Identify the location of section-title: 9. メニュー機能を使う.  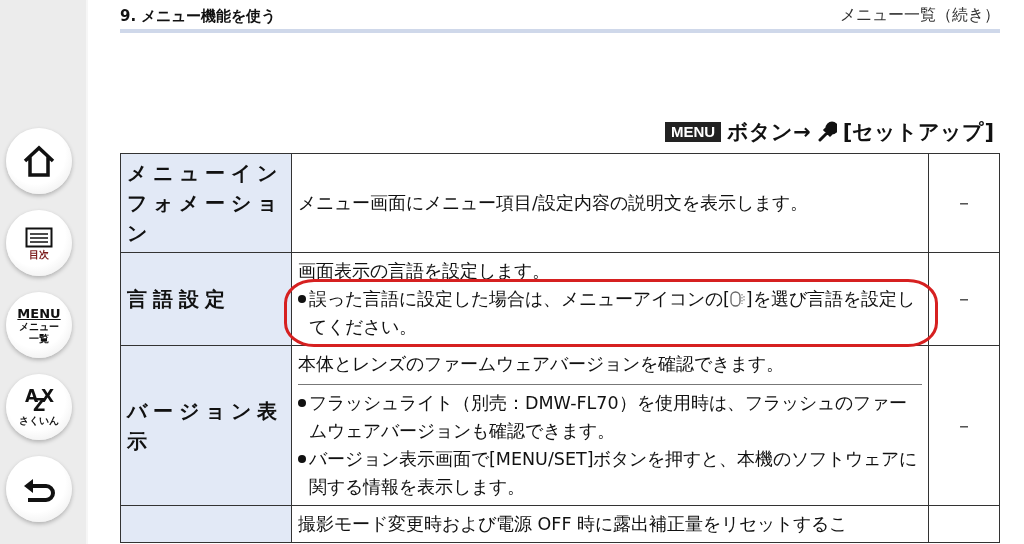
(198, 16).